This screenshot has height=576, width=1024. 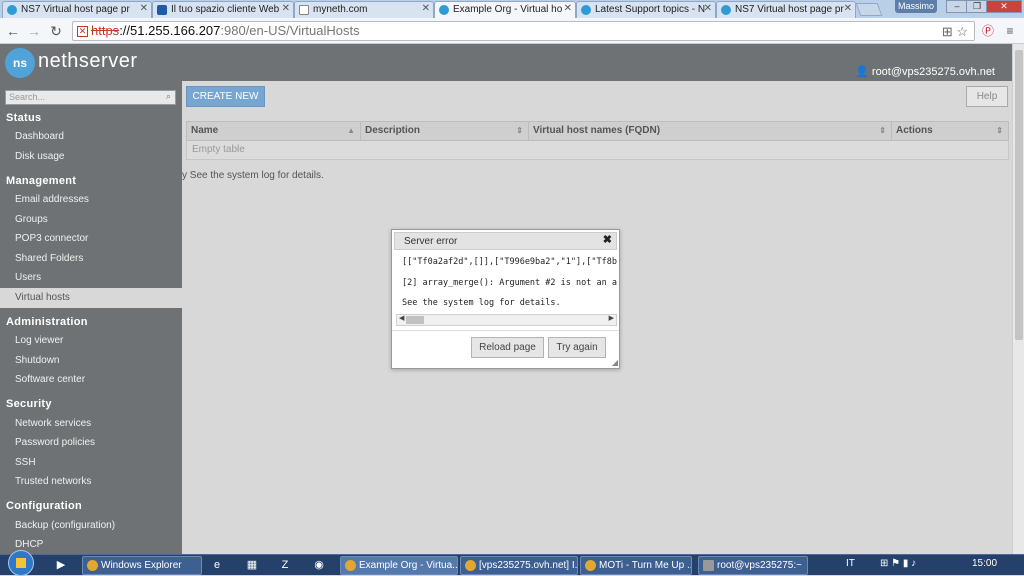 What do you see at coordinates (92, 565) in the screenshot?
I see `folder-icon` at bounding box center [92, 565].